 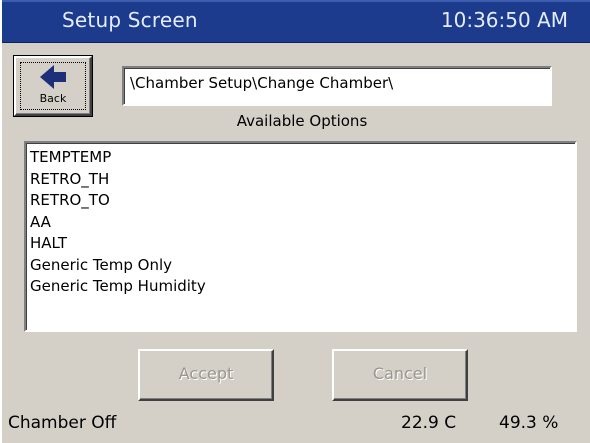 What do you see at coordinates (529, 423) in the screenshot?
I see `humidity-readout: 49.3 %` at bounding box center [529, 423].